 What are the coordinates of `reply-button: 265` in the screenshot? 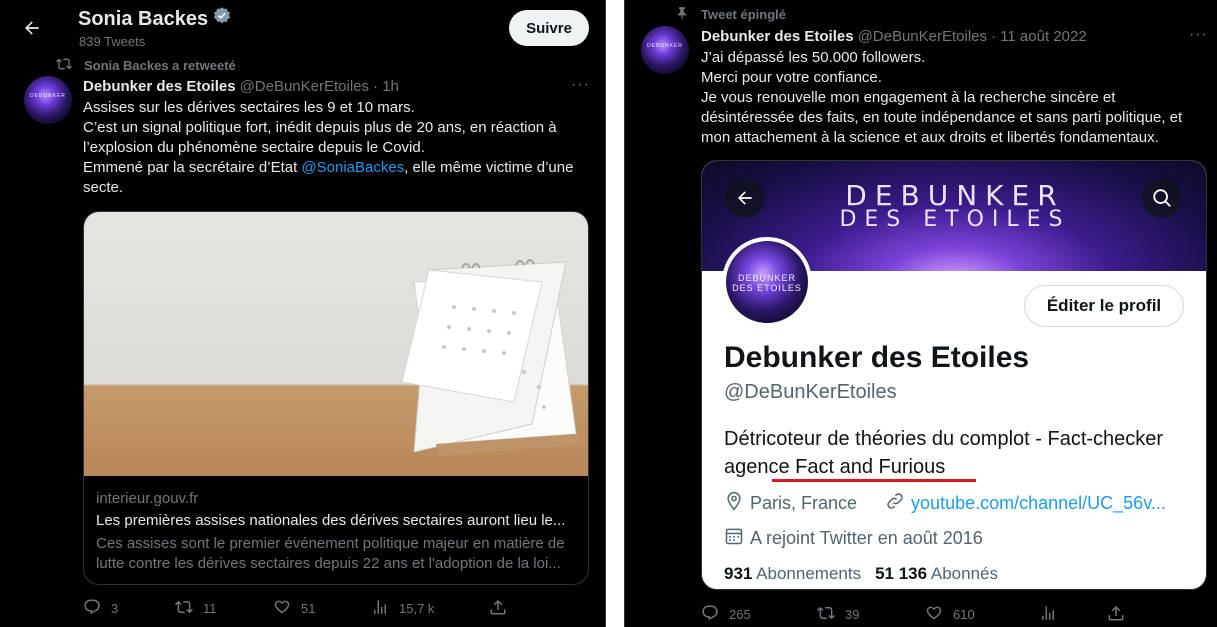 It's located at (726, 614).